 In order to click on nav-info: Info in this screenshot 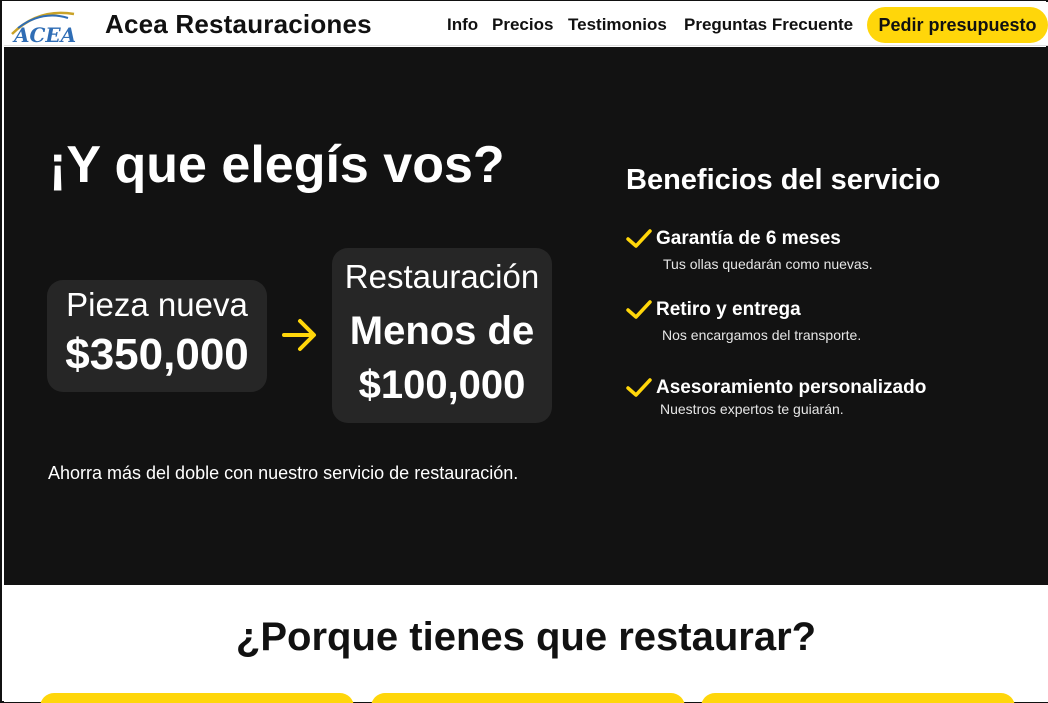, I will do `click(462, 25)`.